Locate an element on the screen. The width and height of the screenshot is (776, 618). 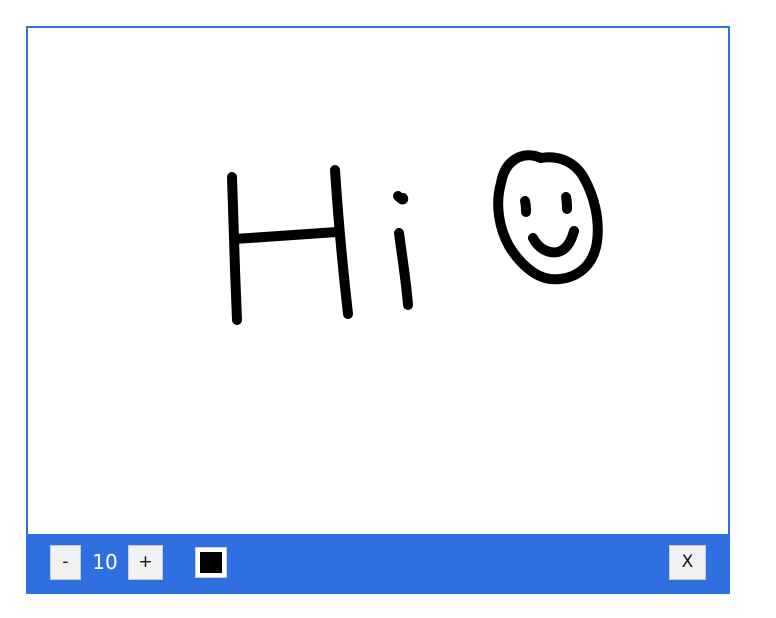
close-button: X is located at coordinates (687, 562).